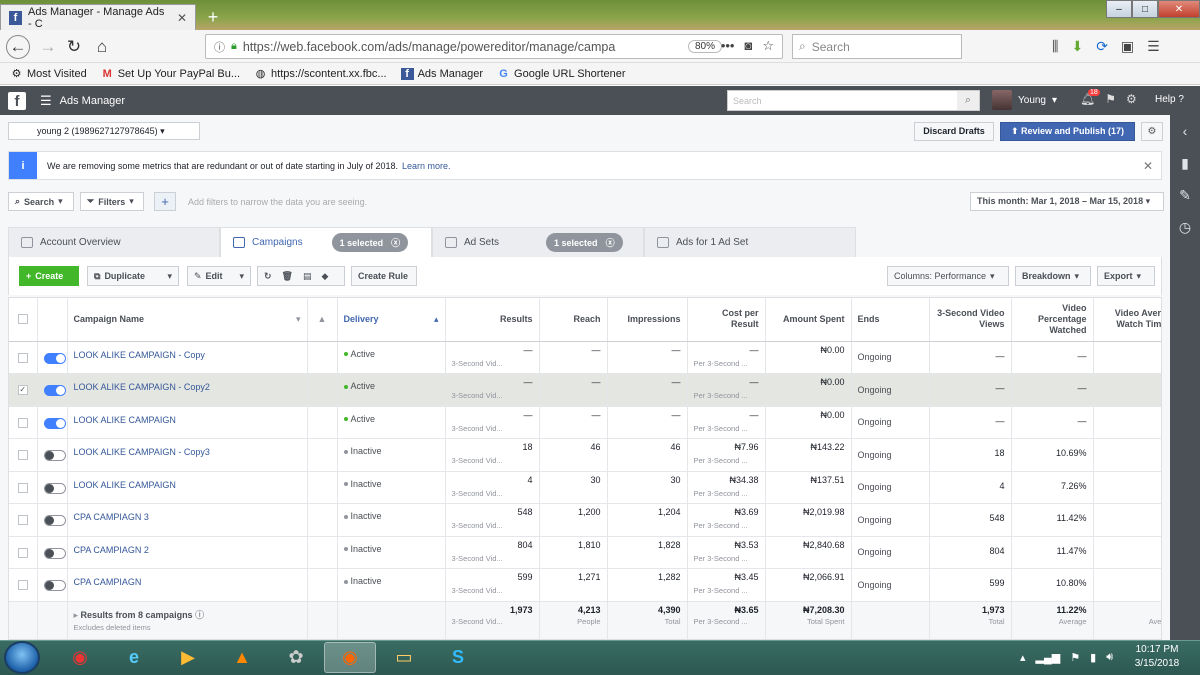 The image size is (1200, 675). Describe the element at coordinates (114, 242) in the screenshot. I see `tab-account-overview: Account Overview` at that location.